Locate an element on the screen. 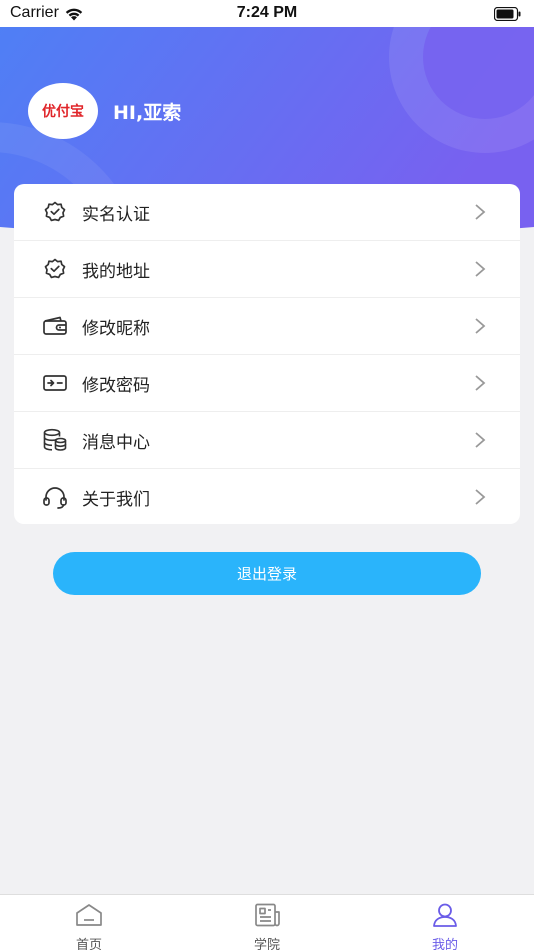 This screenshot has height=950, width=534. news-icon is located at coordinates (267, 917).